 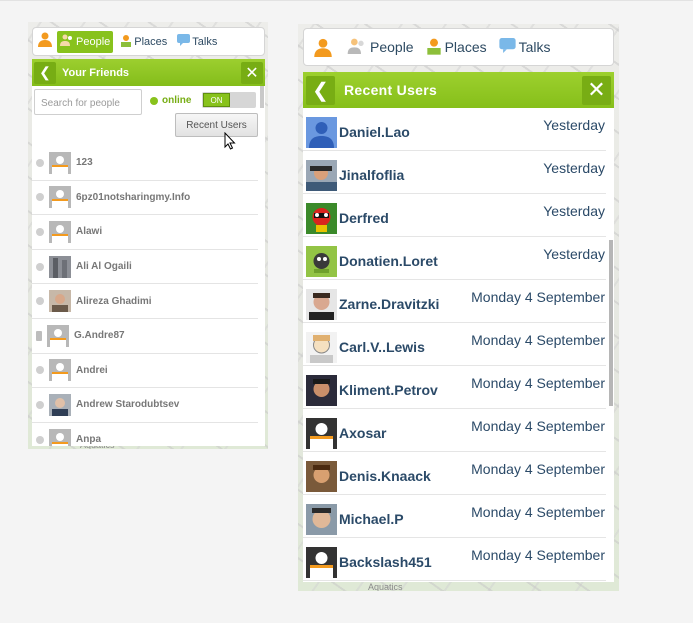 What do you see at coordinates (145, 232) in the screenshot?
I see `list-item: Alawi` at bounding box center [145, 232].